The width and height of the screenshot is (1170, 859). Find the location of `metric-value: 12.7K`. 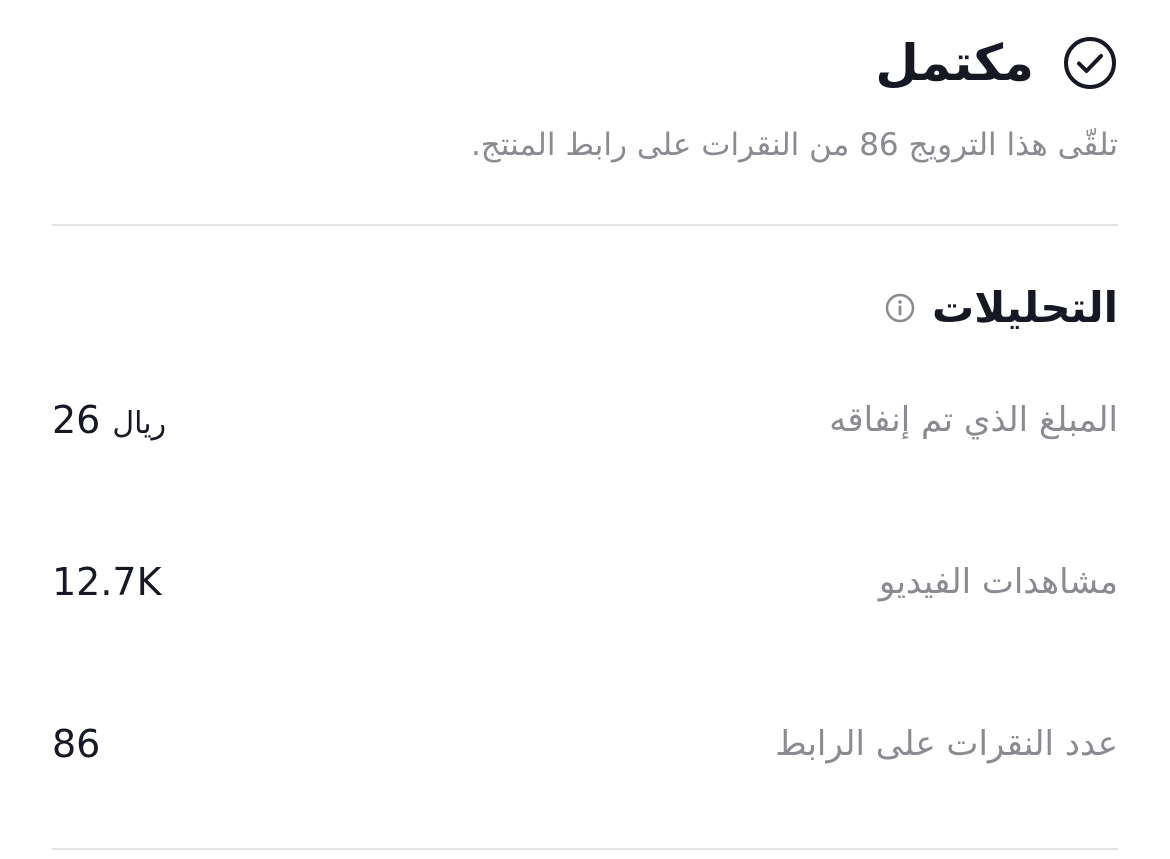

metric-value: 12.7K is located at coordinates (107, 582).